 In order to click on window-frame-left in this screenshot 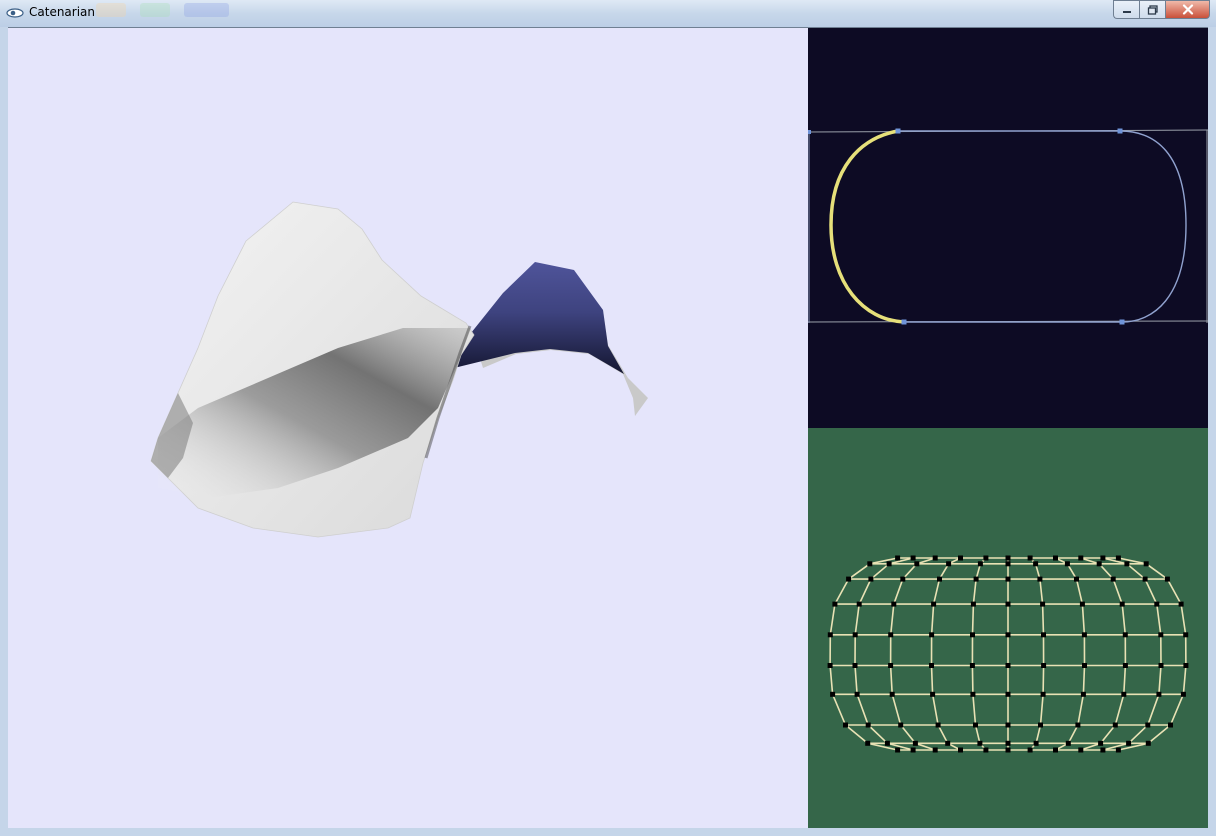, I will do `click(4, 431)`.